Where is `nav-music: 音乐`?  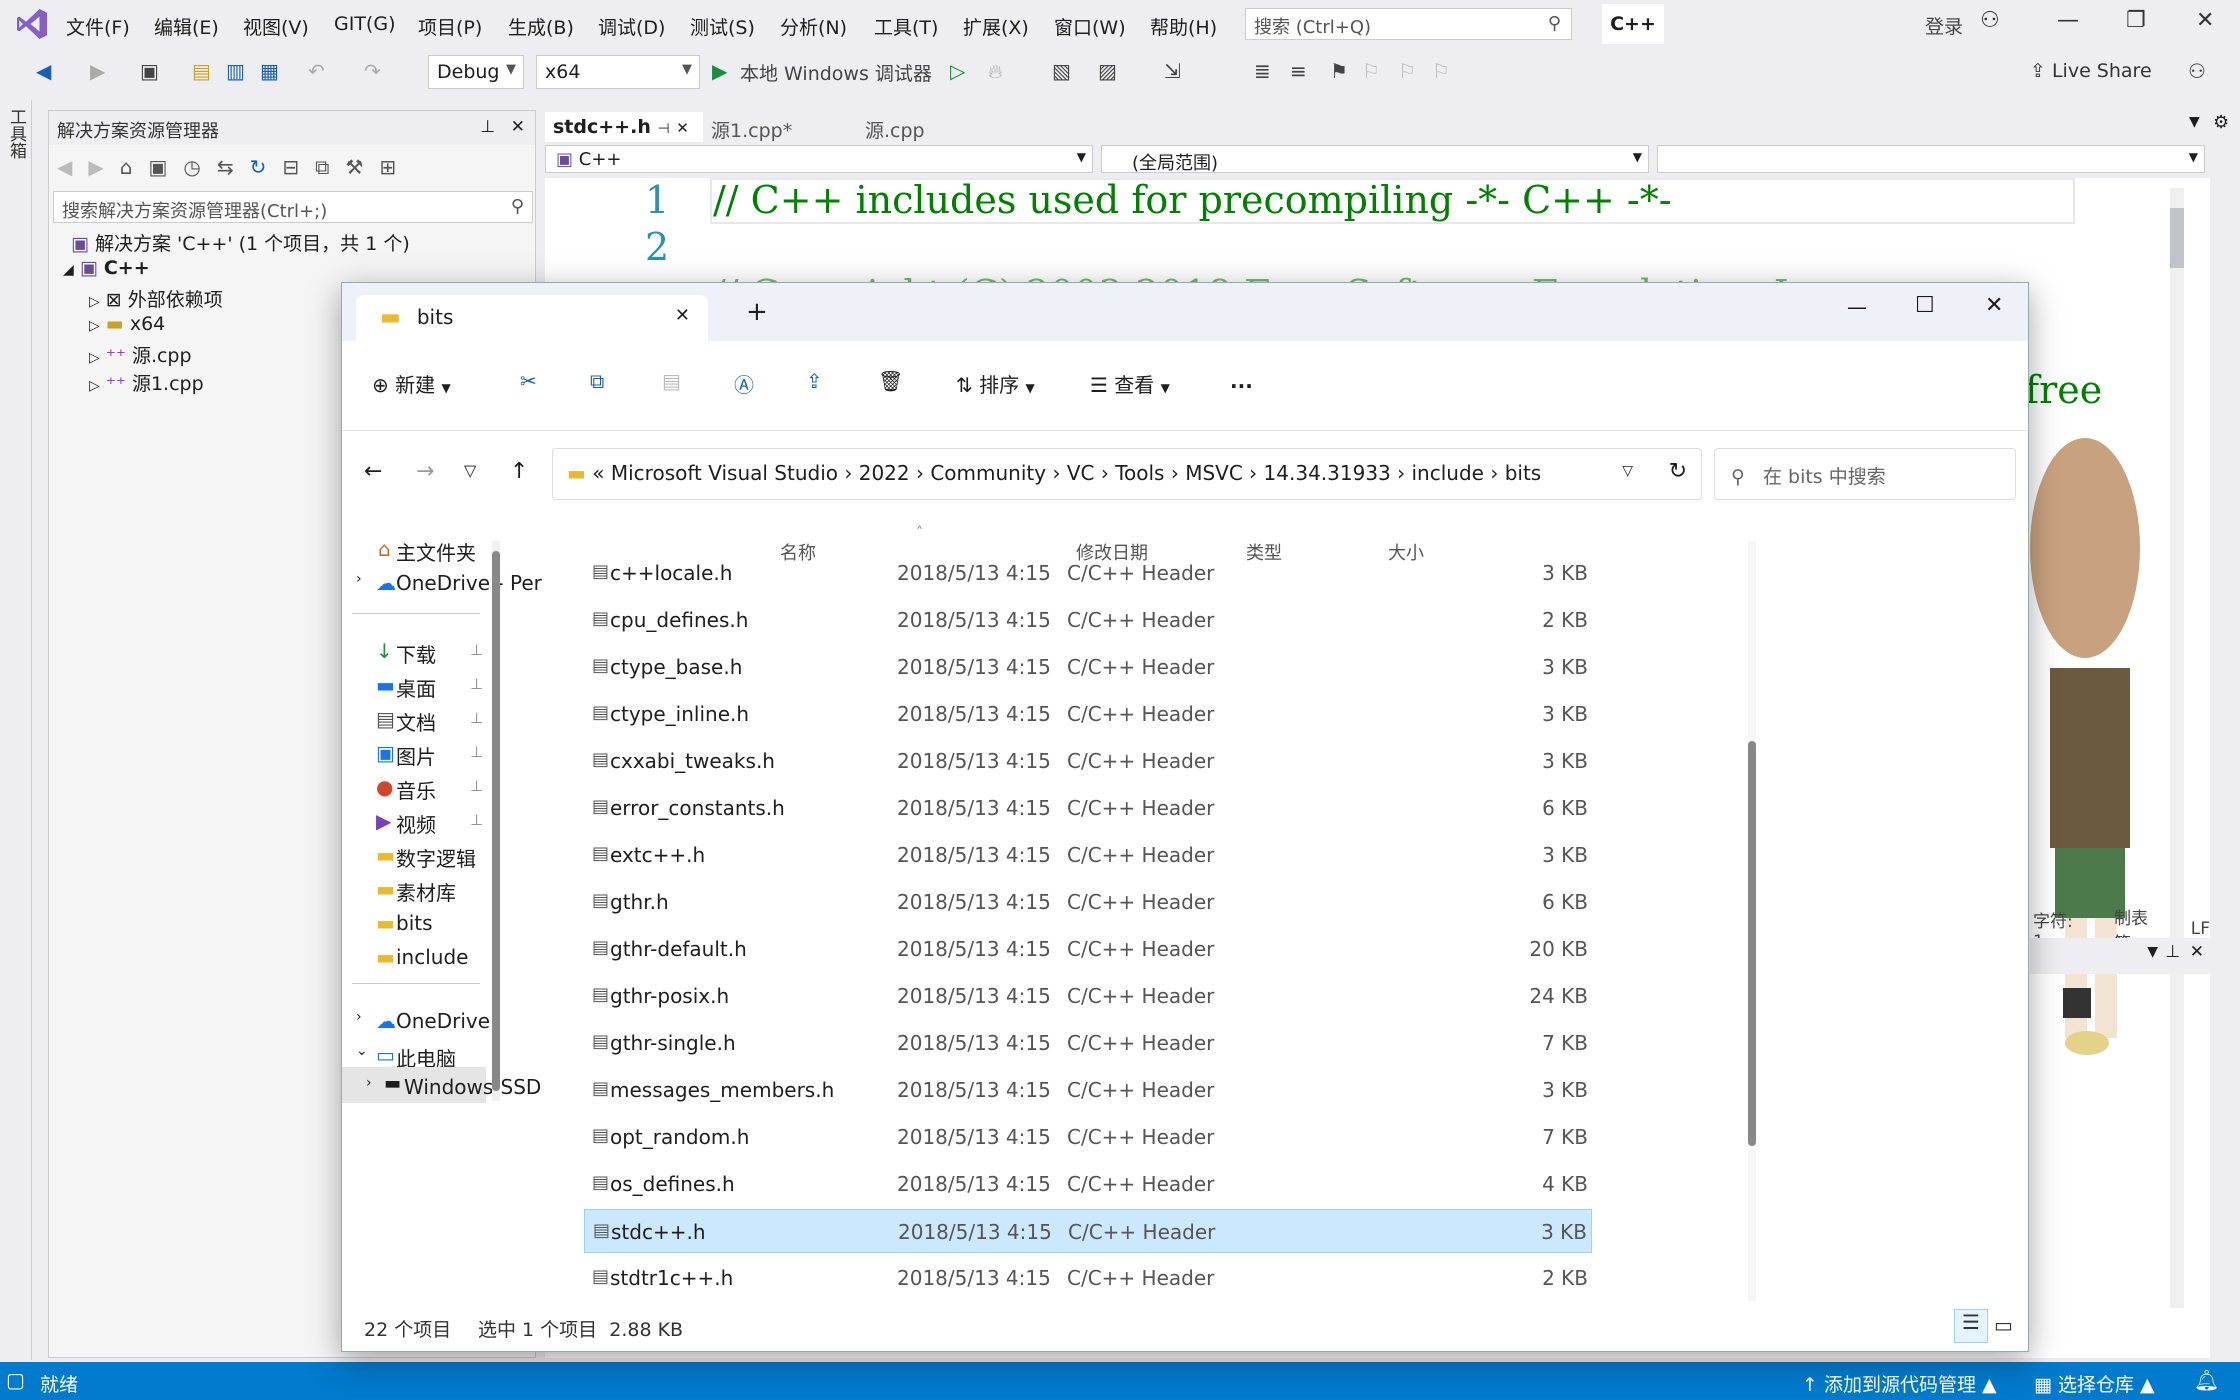 nav-music: 音乐 is located at coordinates (416, 789).